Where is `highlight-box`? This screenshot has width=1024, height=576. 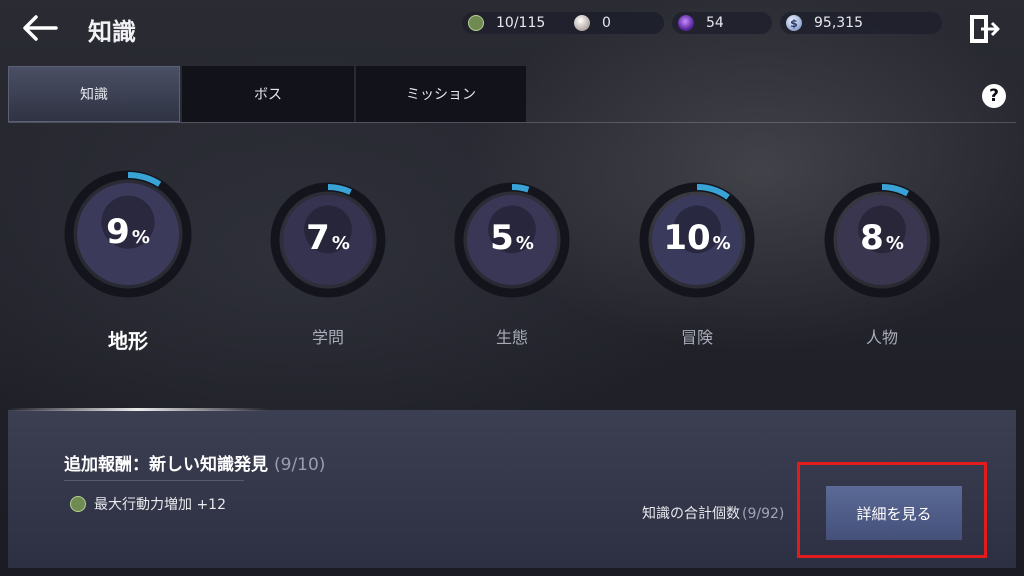 highlight-box is located at coordinates (892, 510).